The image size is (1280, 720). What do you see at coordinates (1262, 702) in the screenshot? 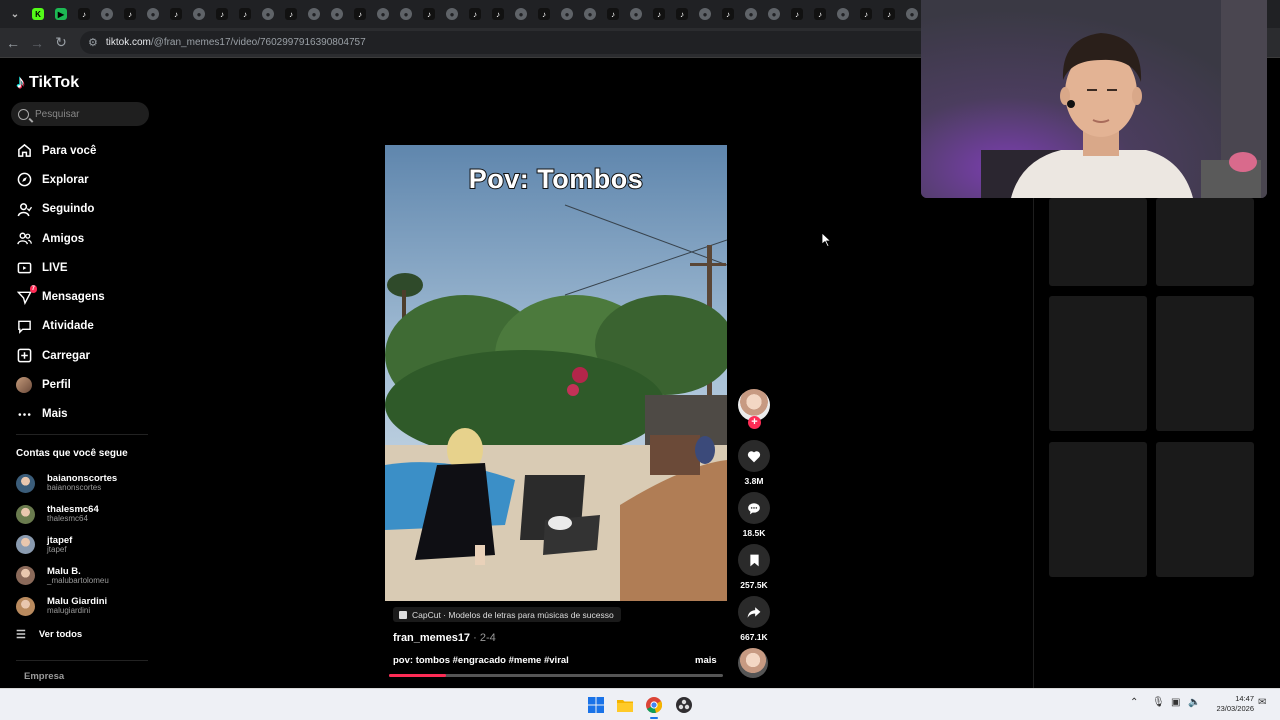
I see `notification-icon: ✉` at bounding box center [1262, 702].